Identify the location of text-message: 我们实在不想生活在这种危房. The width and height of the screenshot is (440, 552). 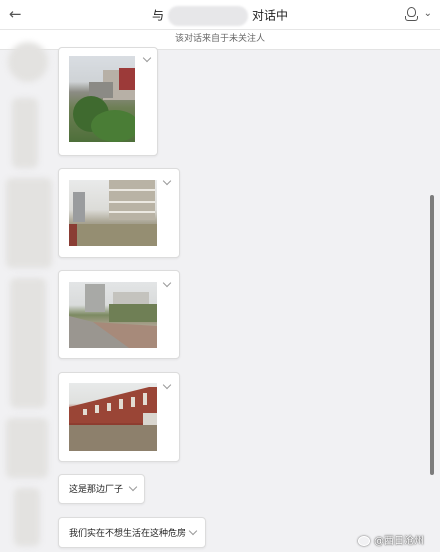
(132, 532).